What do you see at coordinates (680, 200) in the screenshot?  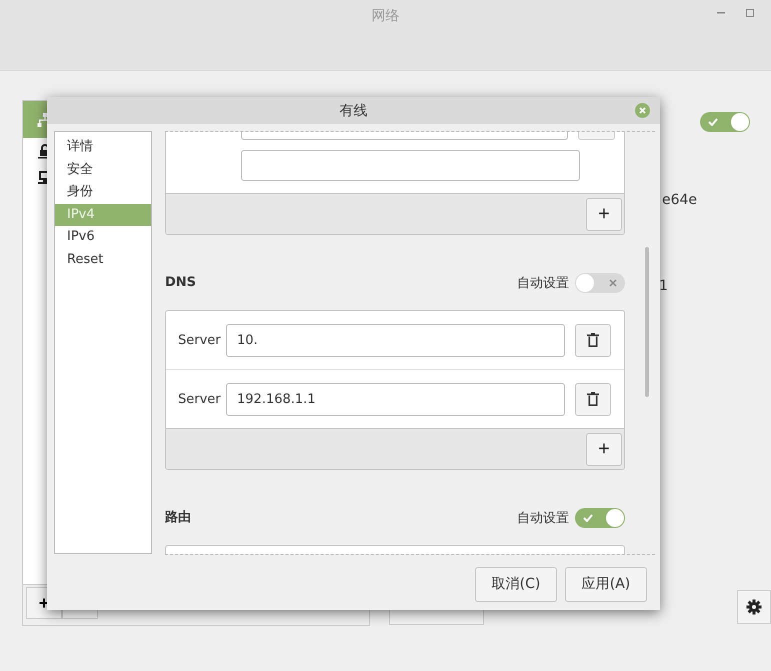 I see `detail-text: e64e` at bounding box center [680, 200].